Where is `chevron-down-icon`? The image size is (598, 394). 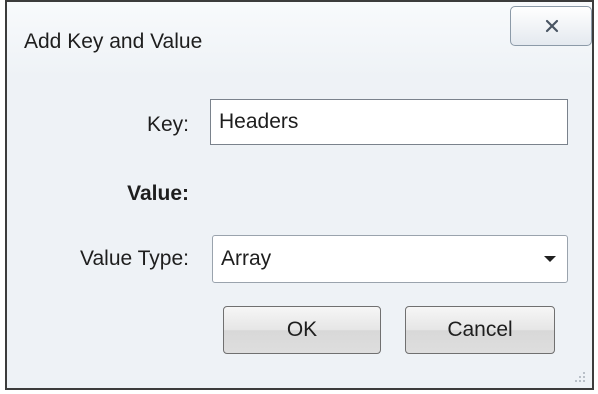 chevron-down-icon is located at coordinates (550, 259).